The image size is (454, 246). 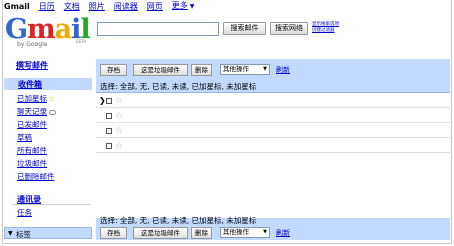 What do you see at coordinates (289, 28) in the screenshot?
I see `search-web-button: 搜索网络` at bounding box center [289, 28].